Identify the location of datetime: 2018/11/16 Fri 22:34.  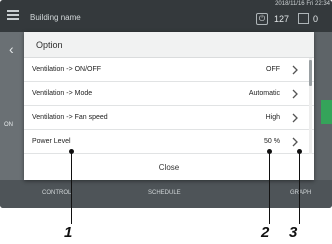
(302, 4).